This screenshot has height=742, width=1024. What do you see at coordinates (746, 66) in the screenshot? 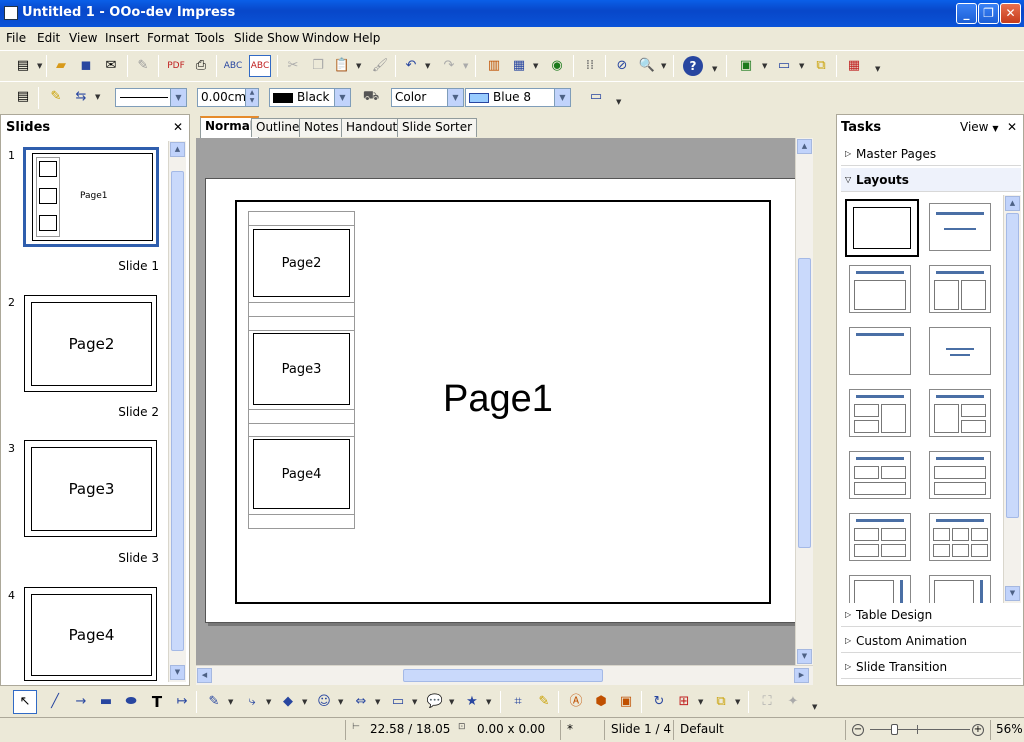
I see `slide-icon: ▣` at bounding box center [746, 66].